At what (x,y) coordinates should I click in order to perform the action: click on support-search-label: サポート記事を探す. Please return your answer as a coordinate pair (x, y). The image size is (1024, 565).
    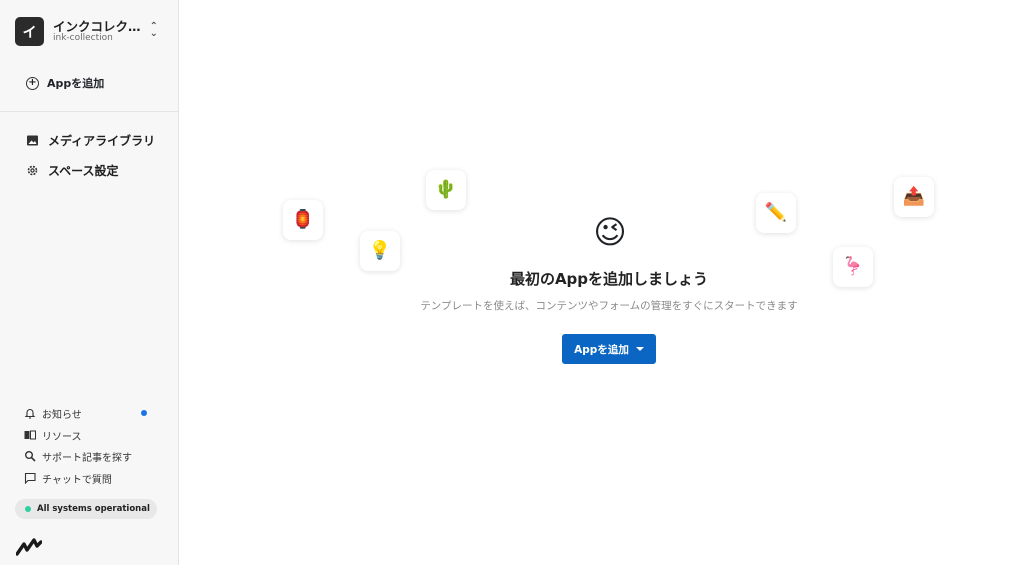
    Looking at the image, I should click on (87, 458).